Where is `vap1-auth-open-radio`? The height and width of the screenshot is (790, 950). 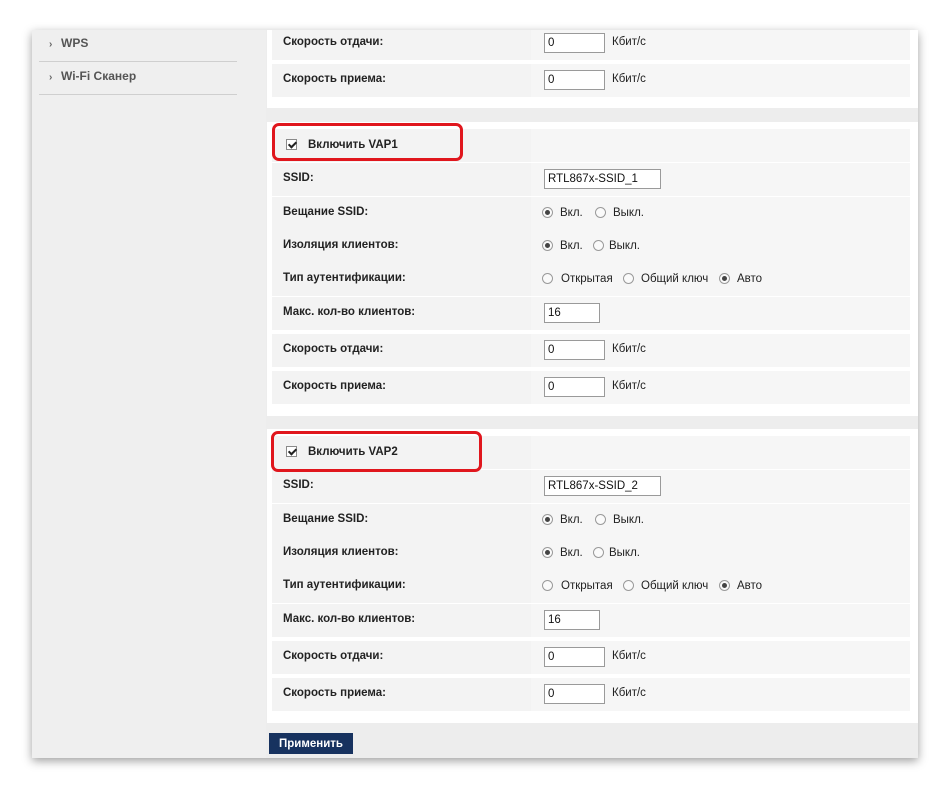 vap1-auth-open-radio is located at coordinates (547, 278).